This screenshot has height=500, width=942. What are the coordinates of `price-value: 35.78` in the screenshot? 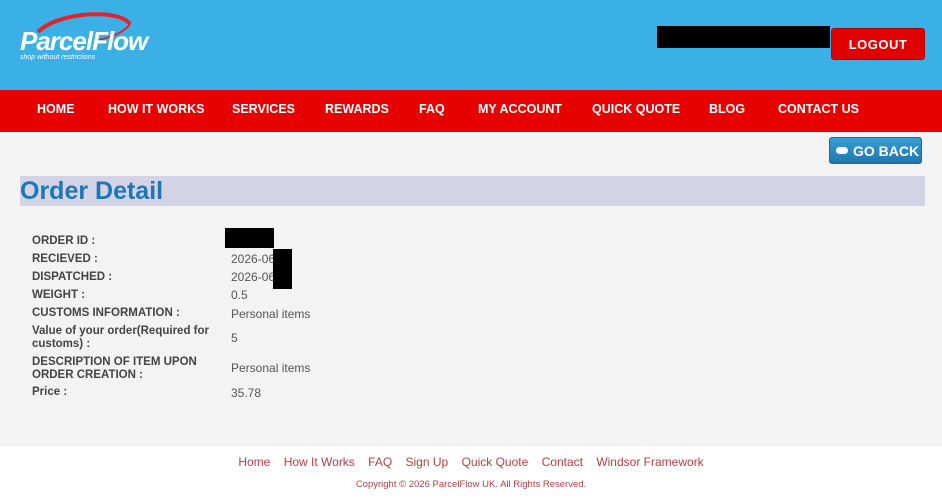 It's located at (246, 393).